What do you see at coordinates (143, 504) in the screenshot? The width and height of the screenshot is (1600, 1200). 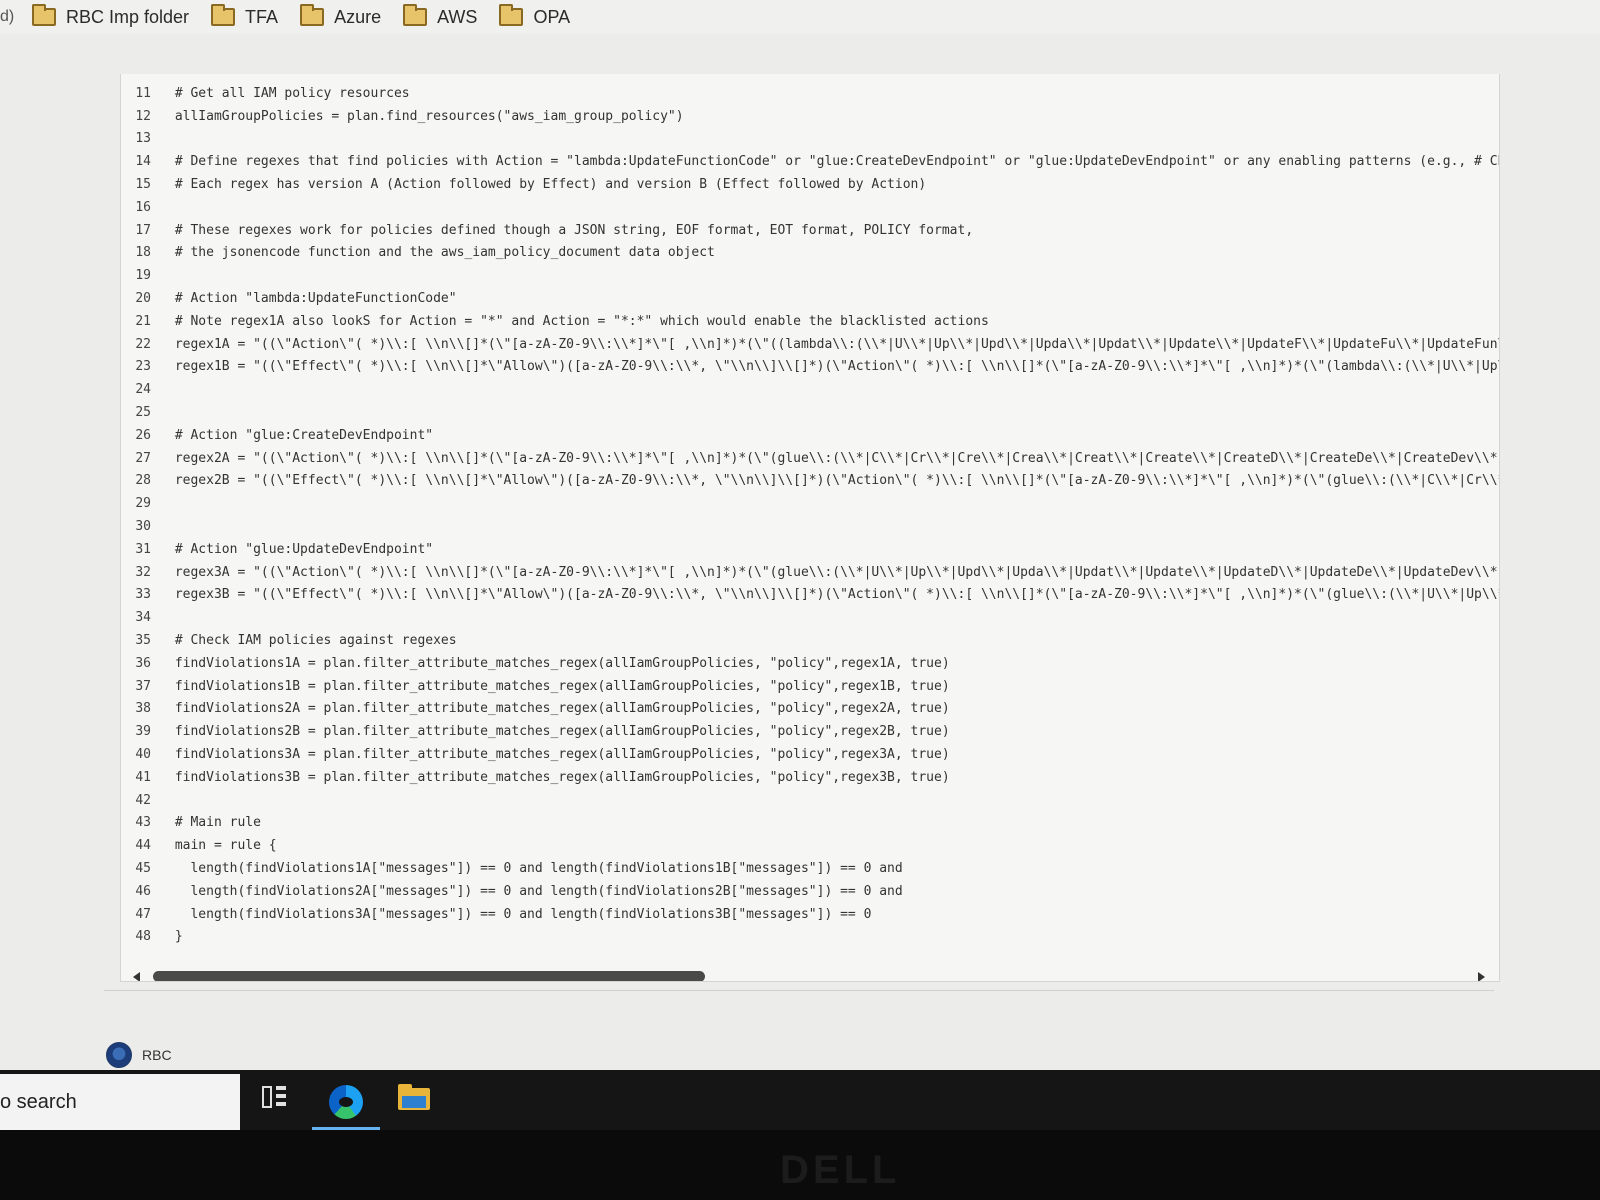 I see `line-number: 29` at bounding box center [143, 504].